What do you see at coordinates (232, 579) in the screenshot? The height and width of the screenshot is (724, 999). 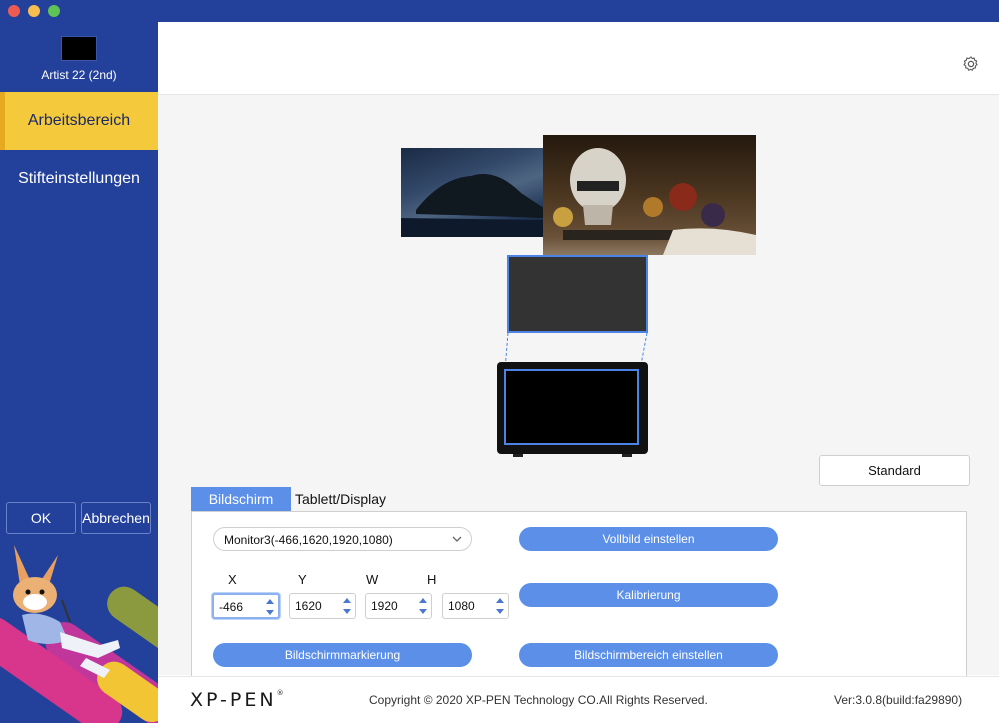 I see `x-label: X` at bounding box center [232, 579].